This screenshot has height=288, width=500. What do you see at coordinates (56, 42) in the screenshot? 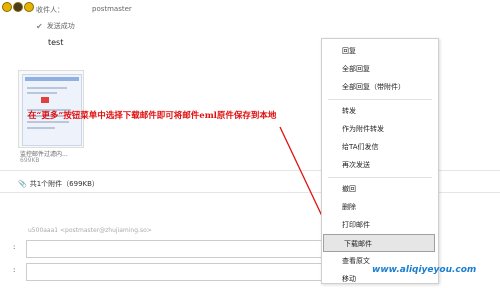
I see `message-body: test` at bounding box center [56, 42].